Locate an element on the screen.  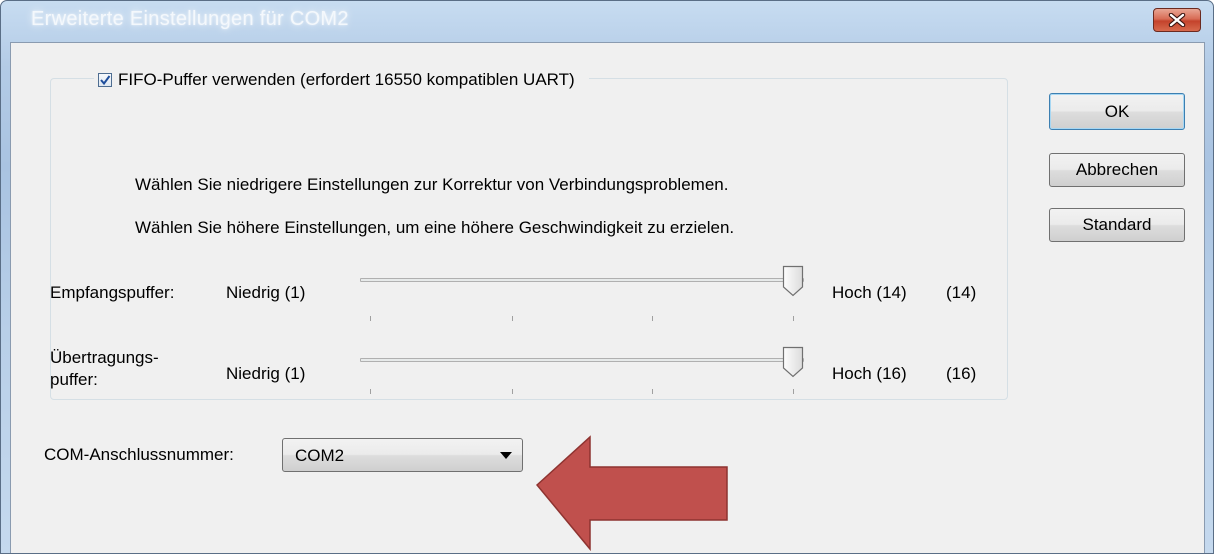
receive-buffer-min-label: Niedrig (1) is located at coordinates (266, 292).